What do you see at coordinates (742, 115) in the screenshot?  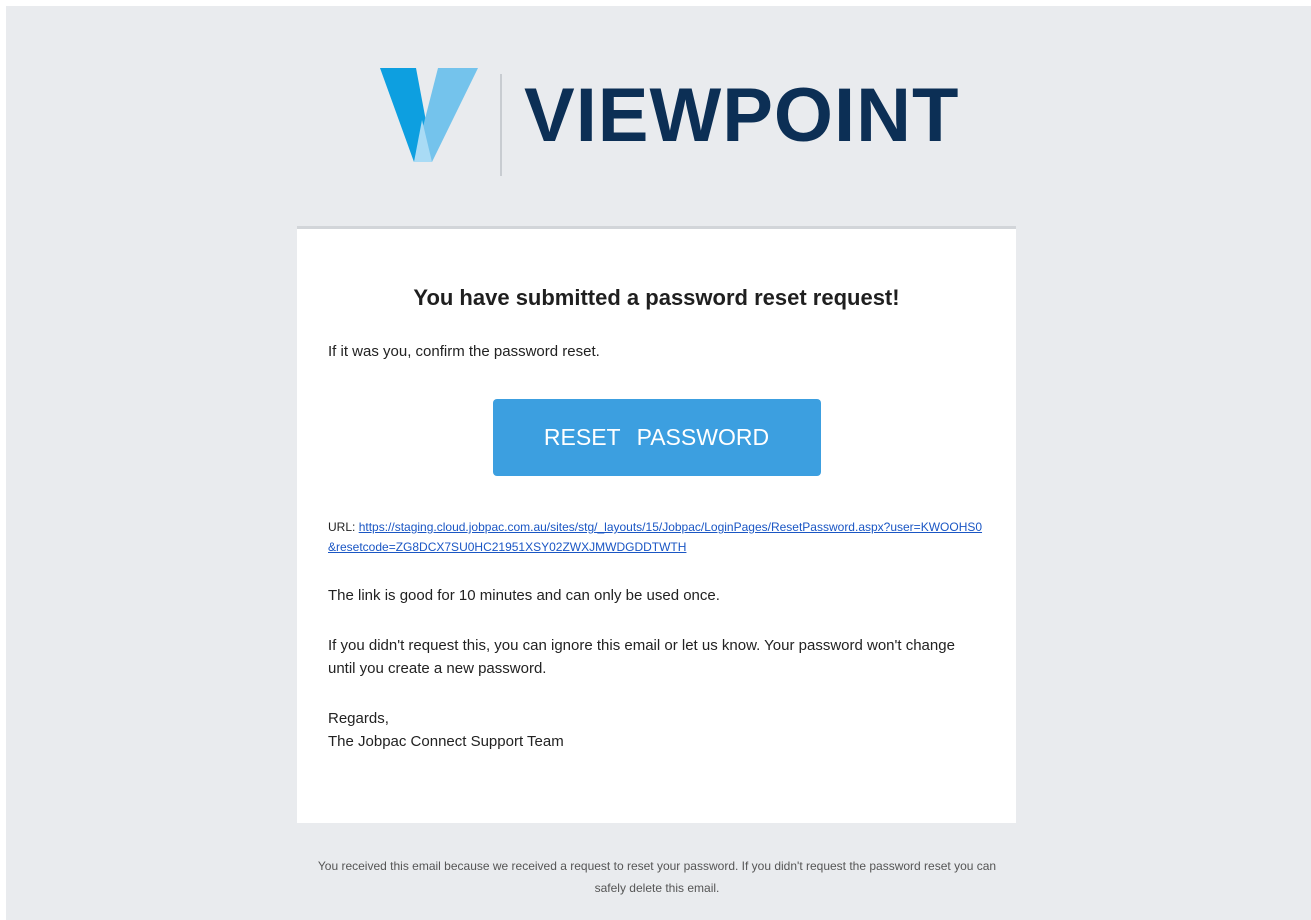 I see `logo-wordmark: VIEWPOINT` at bounding box center [742, 115].